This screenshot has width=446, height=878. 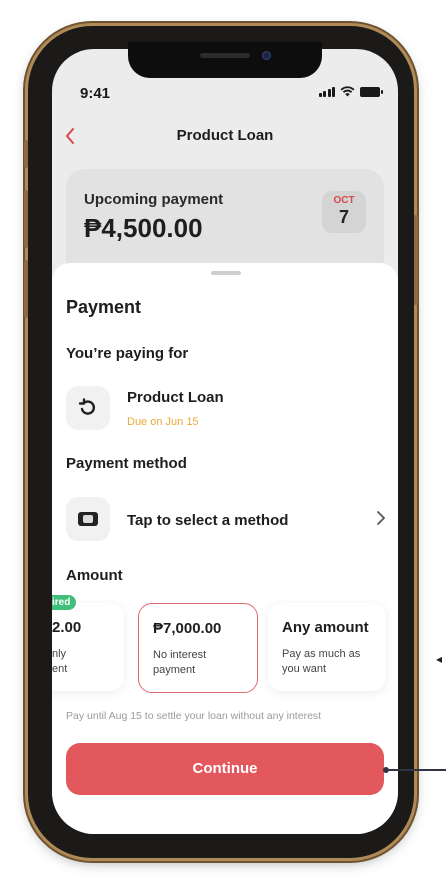 I want to click on status-time: 9:41, so click(x=95, y=93).